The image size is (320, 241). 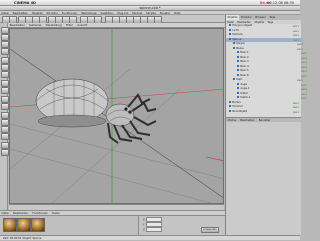 I want to click on edges-mode-icon, so click(x=5, y=67).